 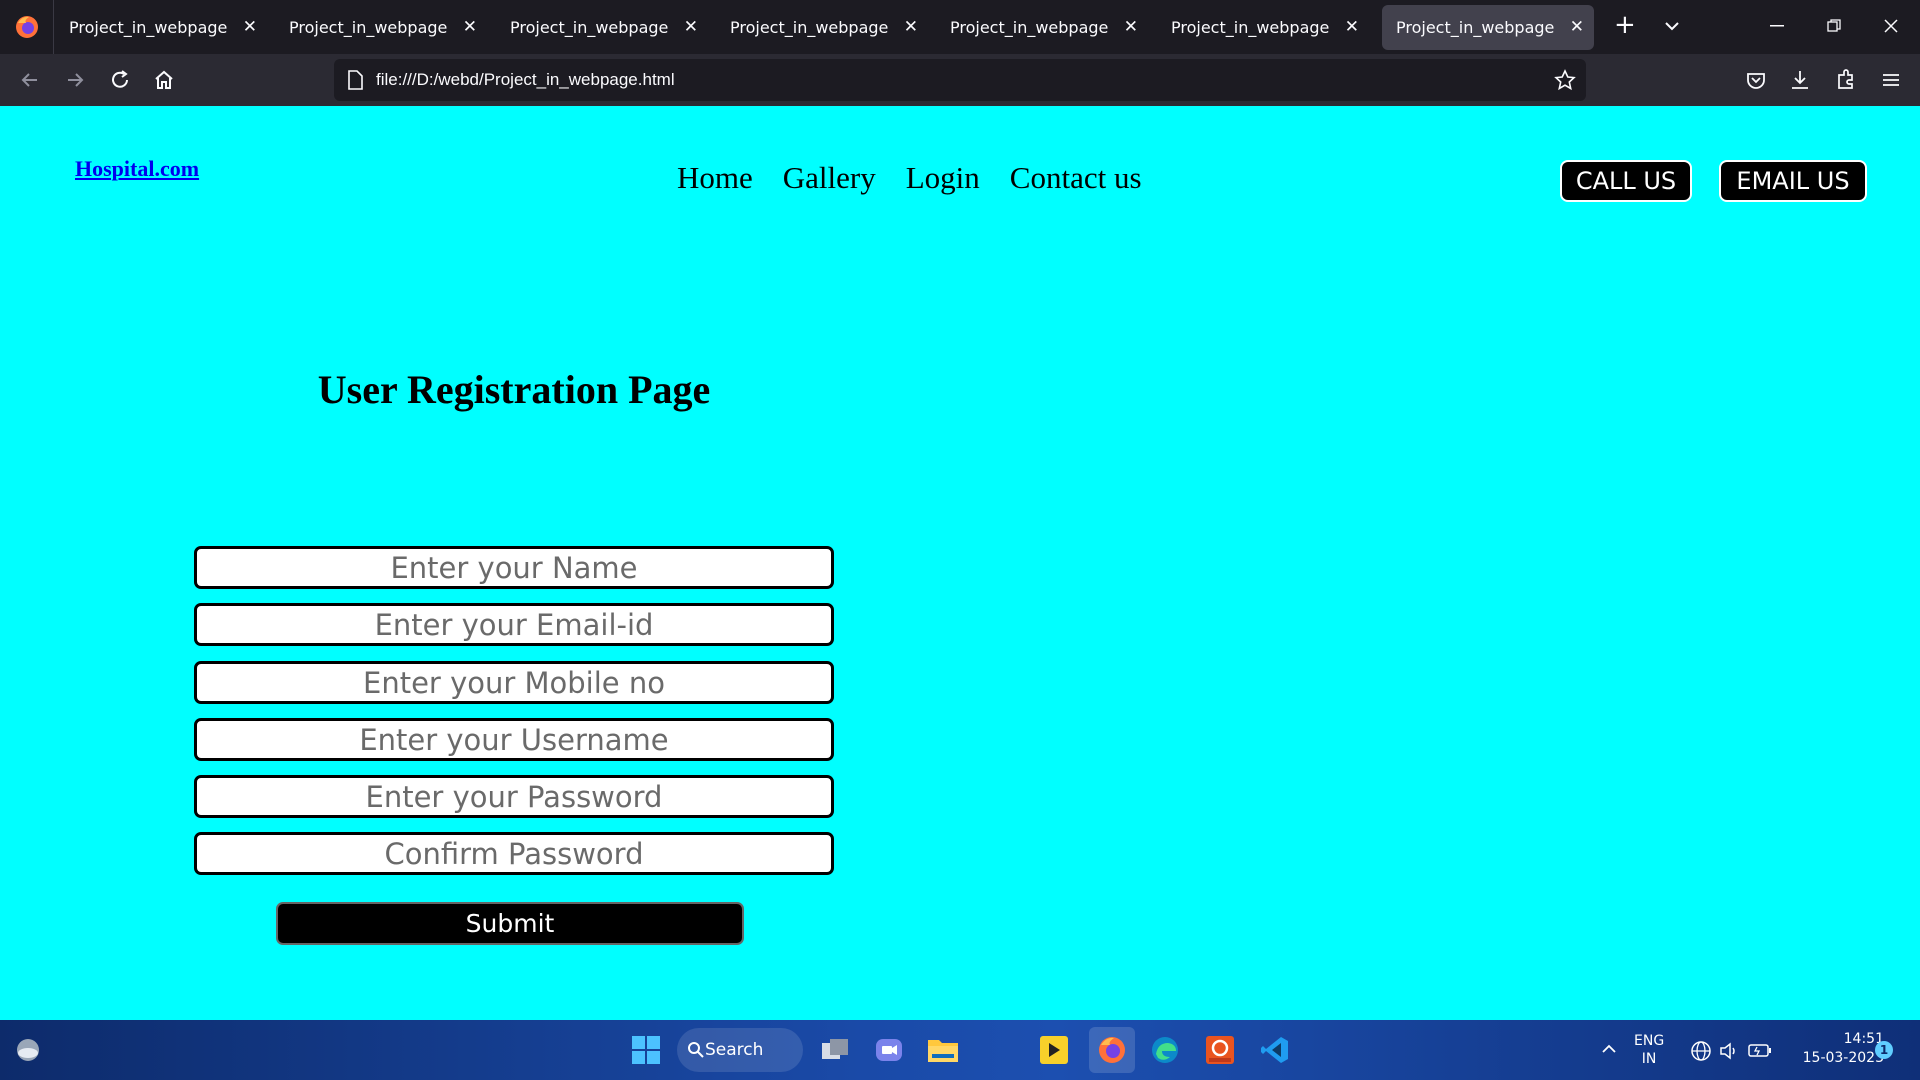 I want to click on site-logo-link: Hospital.com, so click(x=137, y=169).